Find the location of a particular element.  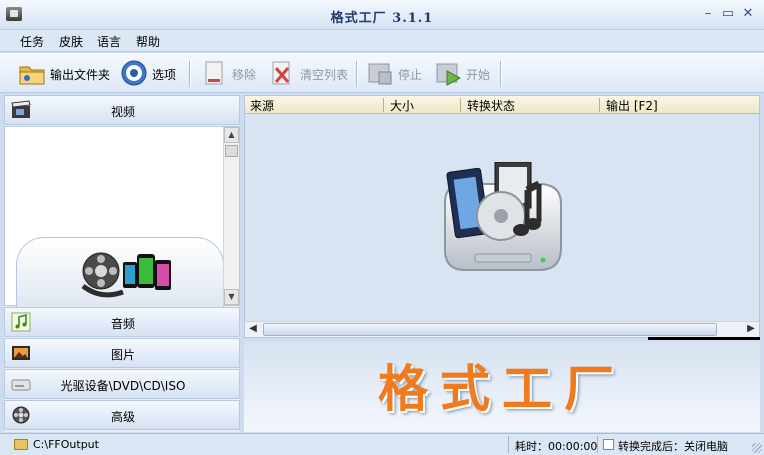

format-factory-logo-icon is located at coordinates (503, 216).